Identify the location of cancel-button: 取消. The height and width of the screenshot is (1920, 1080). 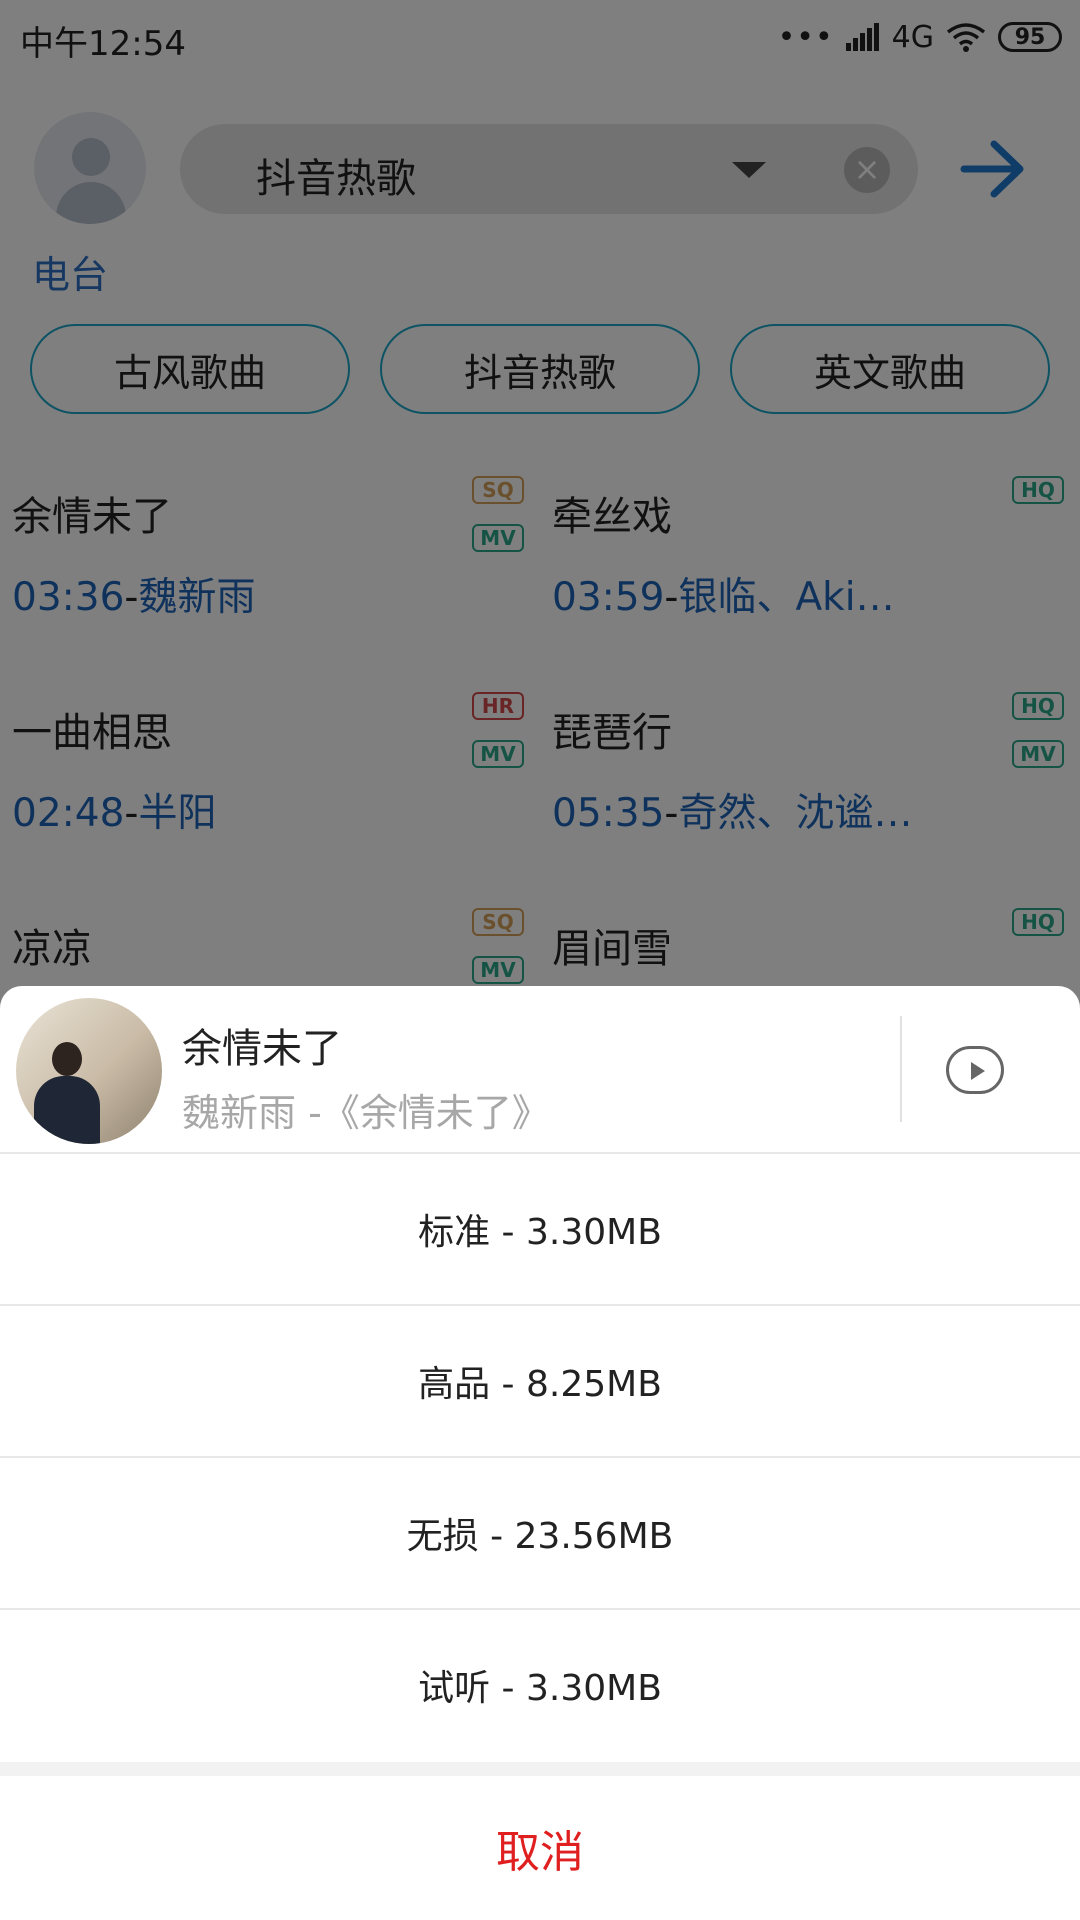
(540, 1848).